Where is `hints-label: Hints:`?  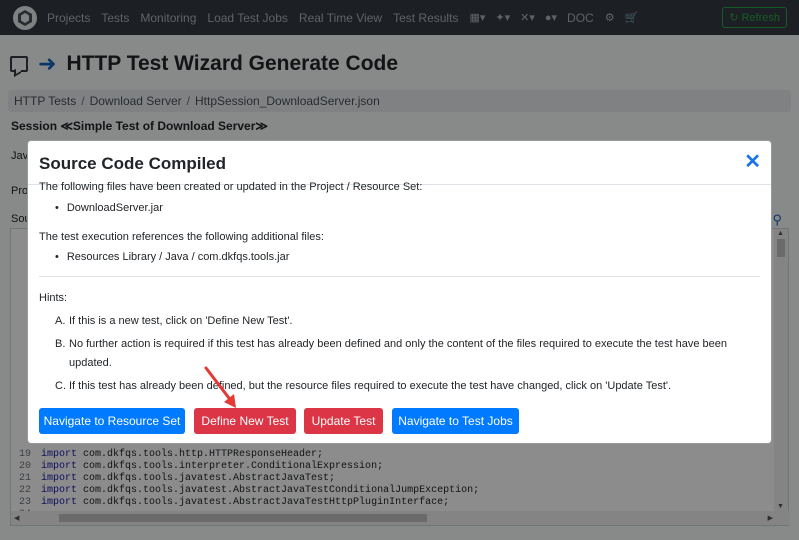 hints-label: Hints: is located at coordinates (53, 298).